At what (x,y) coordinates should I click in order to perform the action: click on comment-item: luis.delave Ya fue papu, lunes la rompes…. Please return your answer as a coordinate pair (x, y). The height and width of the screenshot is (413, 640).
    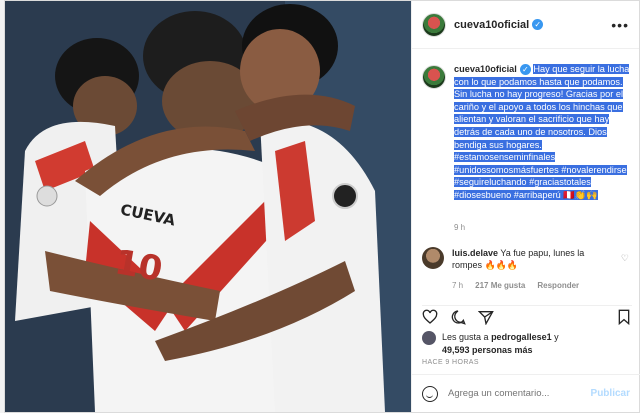
    Looking at the image, I should click on (527, 259).